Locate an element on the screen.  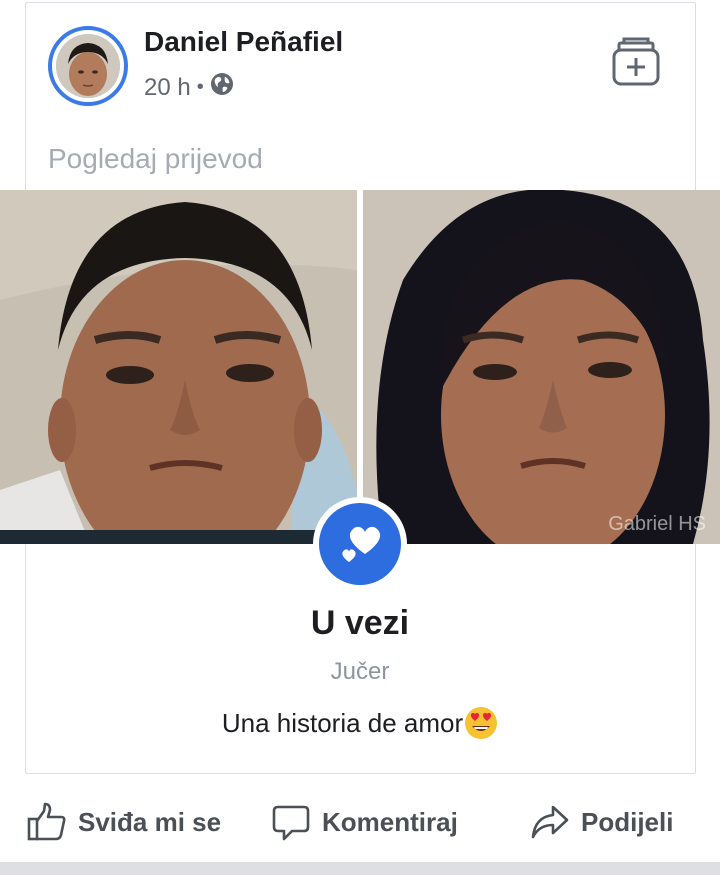
comment-button: Komentiraj is located at coordinates (364, 822).